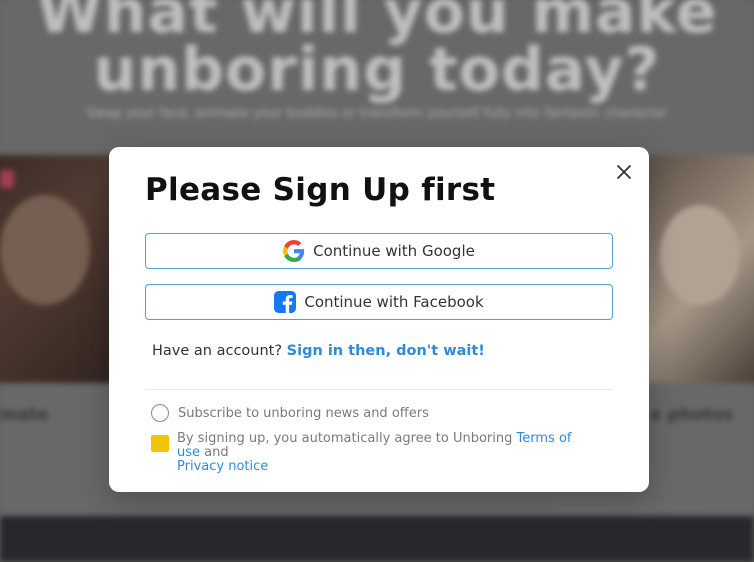 This screenshot has width=754, height=562. I want to click on modal-title: Please Sign Up first, so click(320, 190).